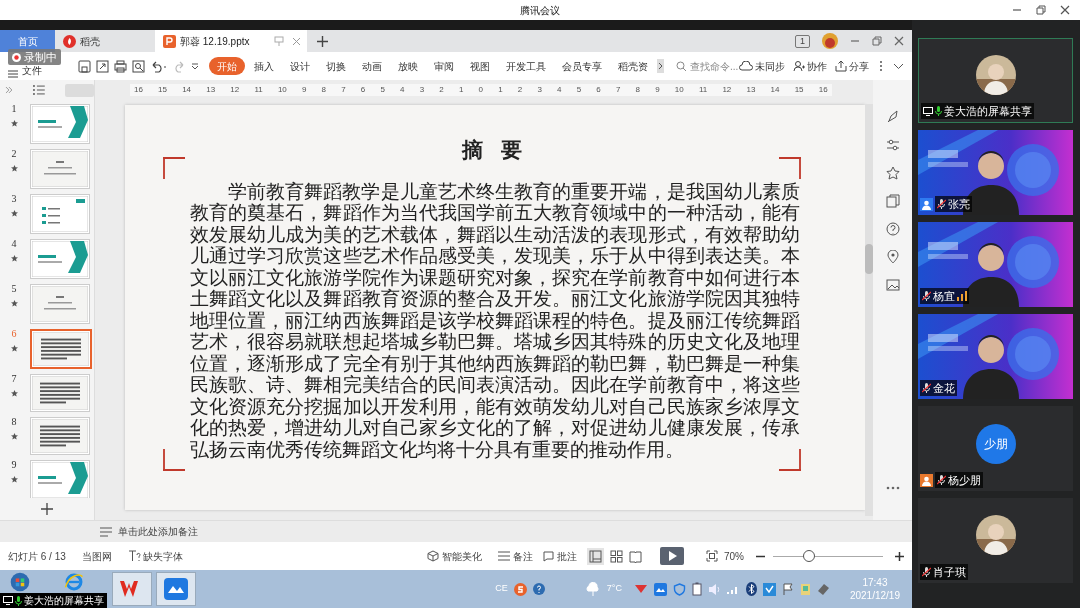 The image size is (1080, 608). I want to click on ribbon-tab: 视图, so click(480, 66).